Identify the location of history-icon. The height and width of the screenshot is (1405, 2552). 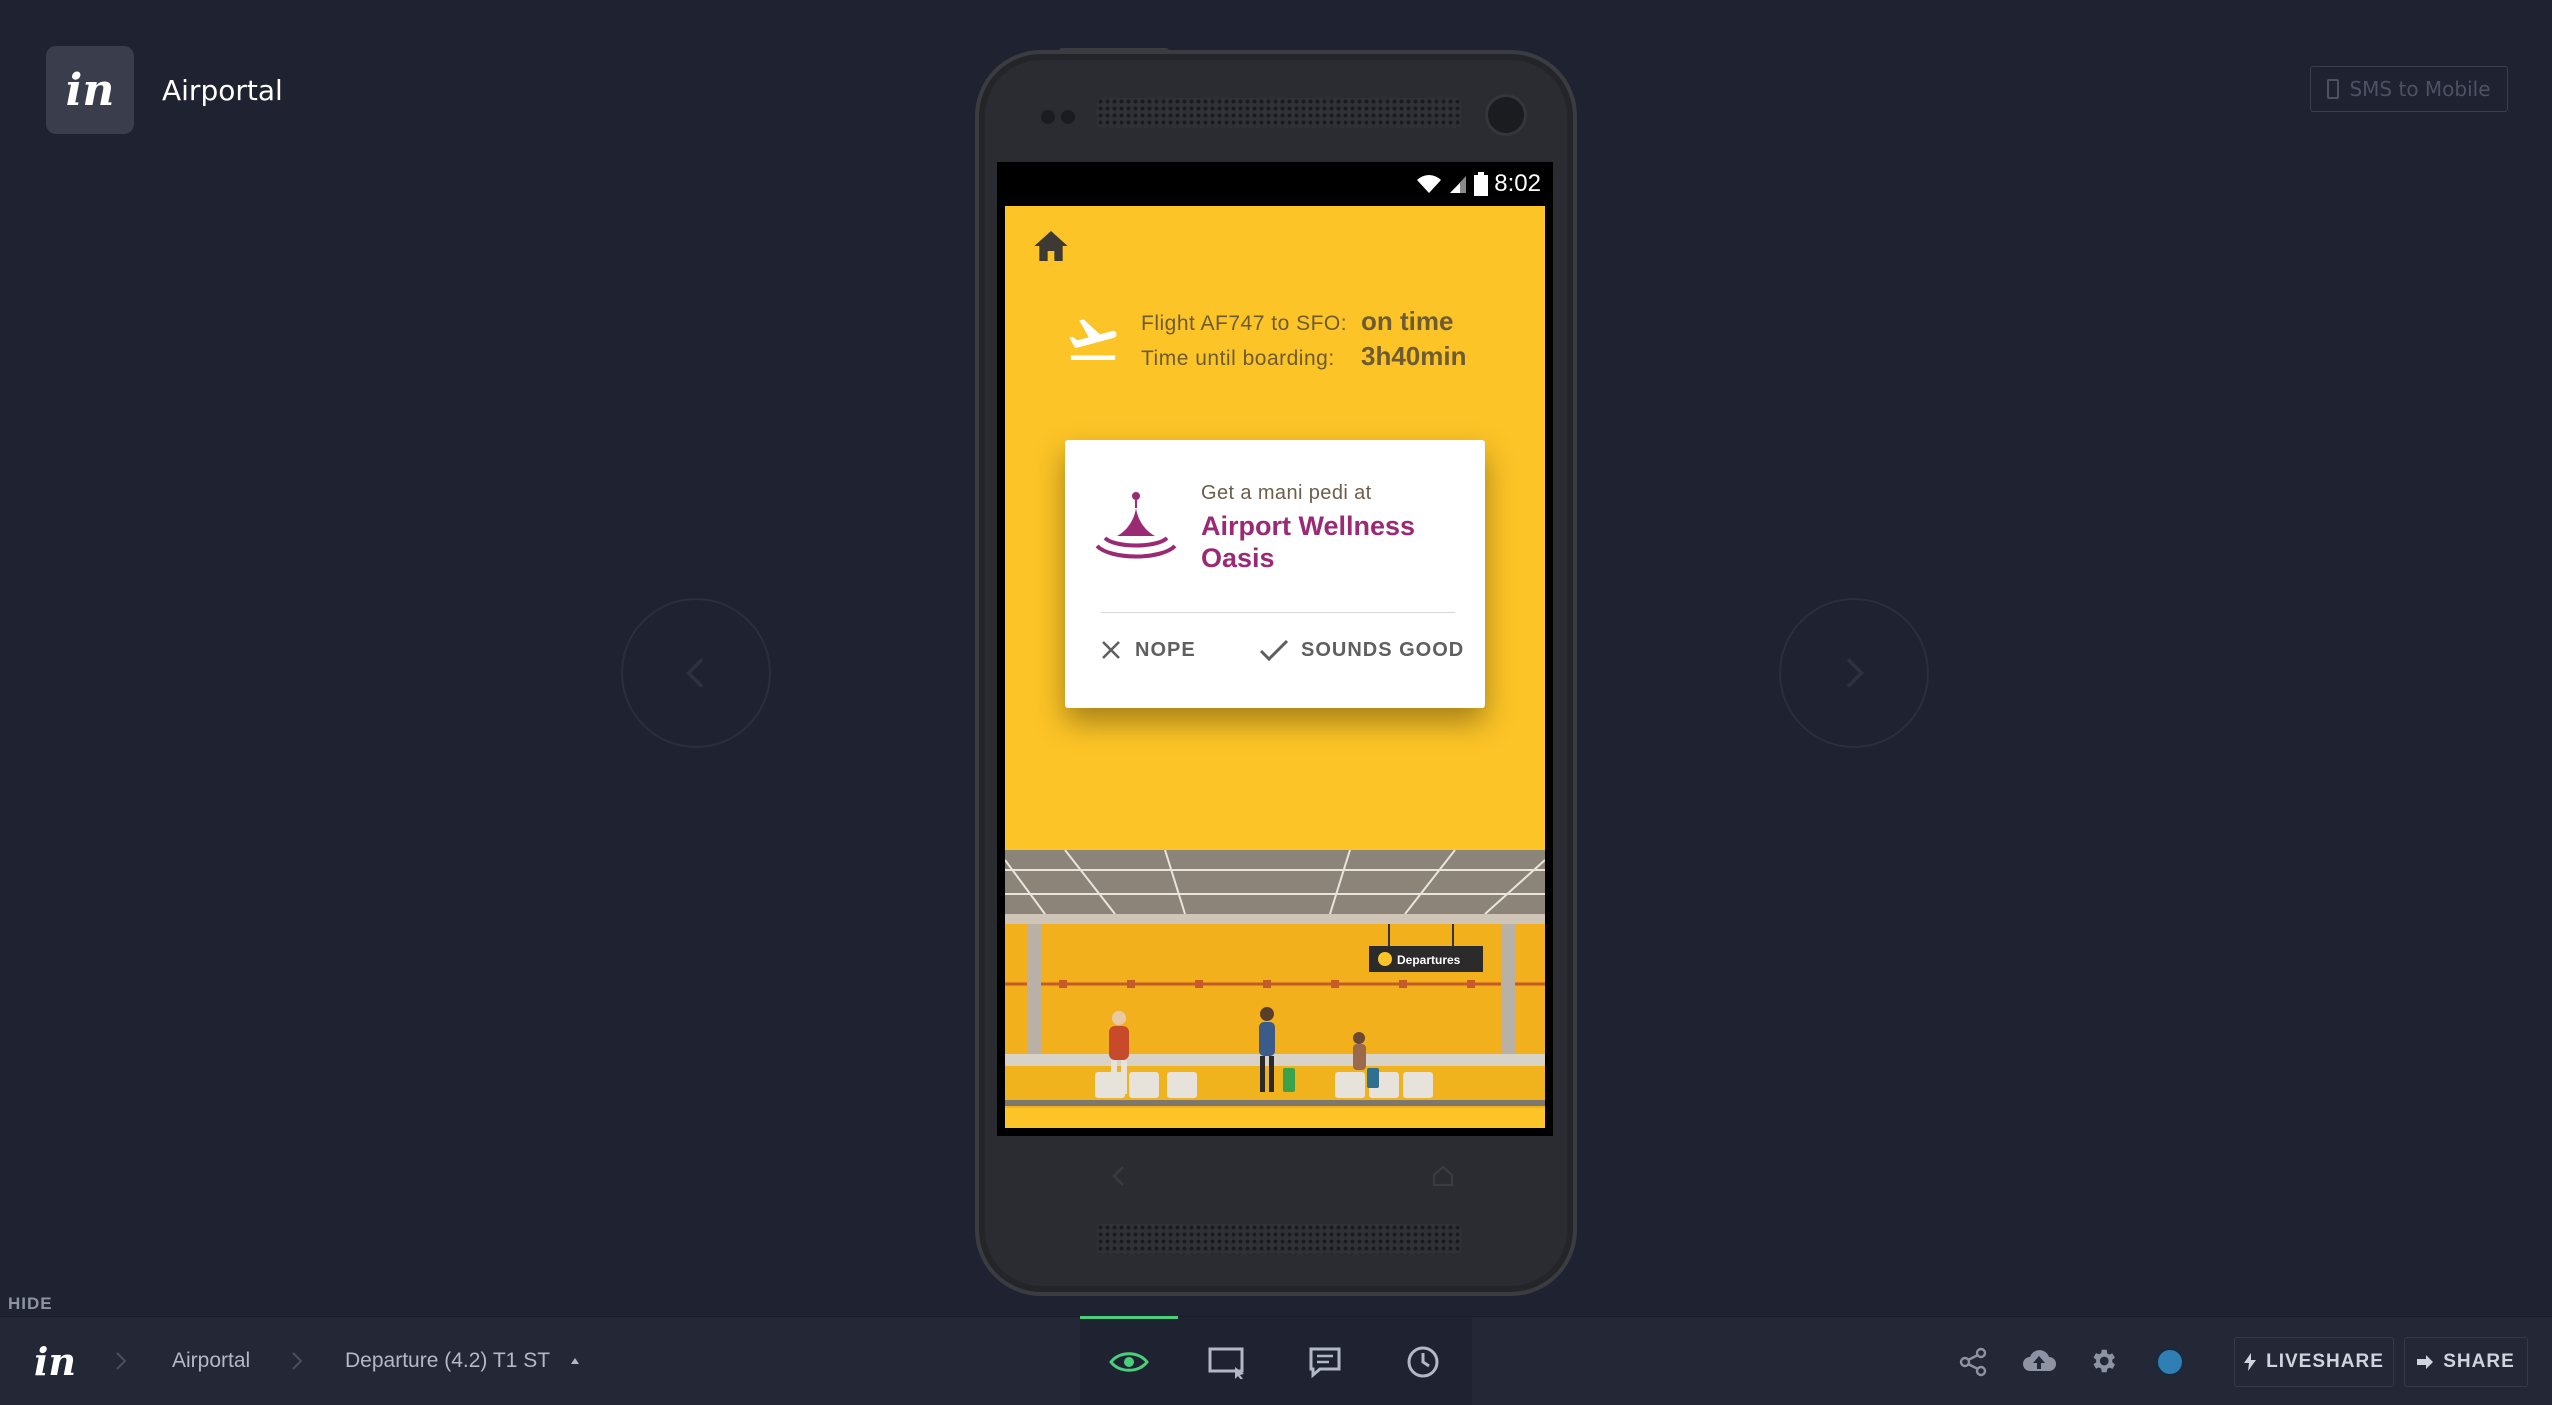
(1423, 1361).